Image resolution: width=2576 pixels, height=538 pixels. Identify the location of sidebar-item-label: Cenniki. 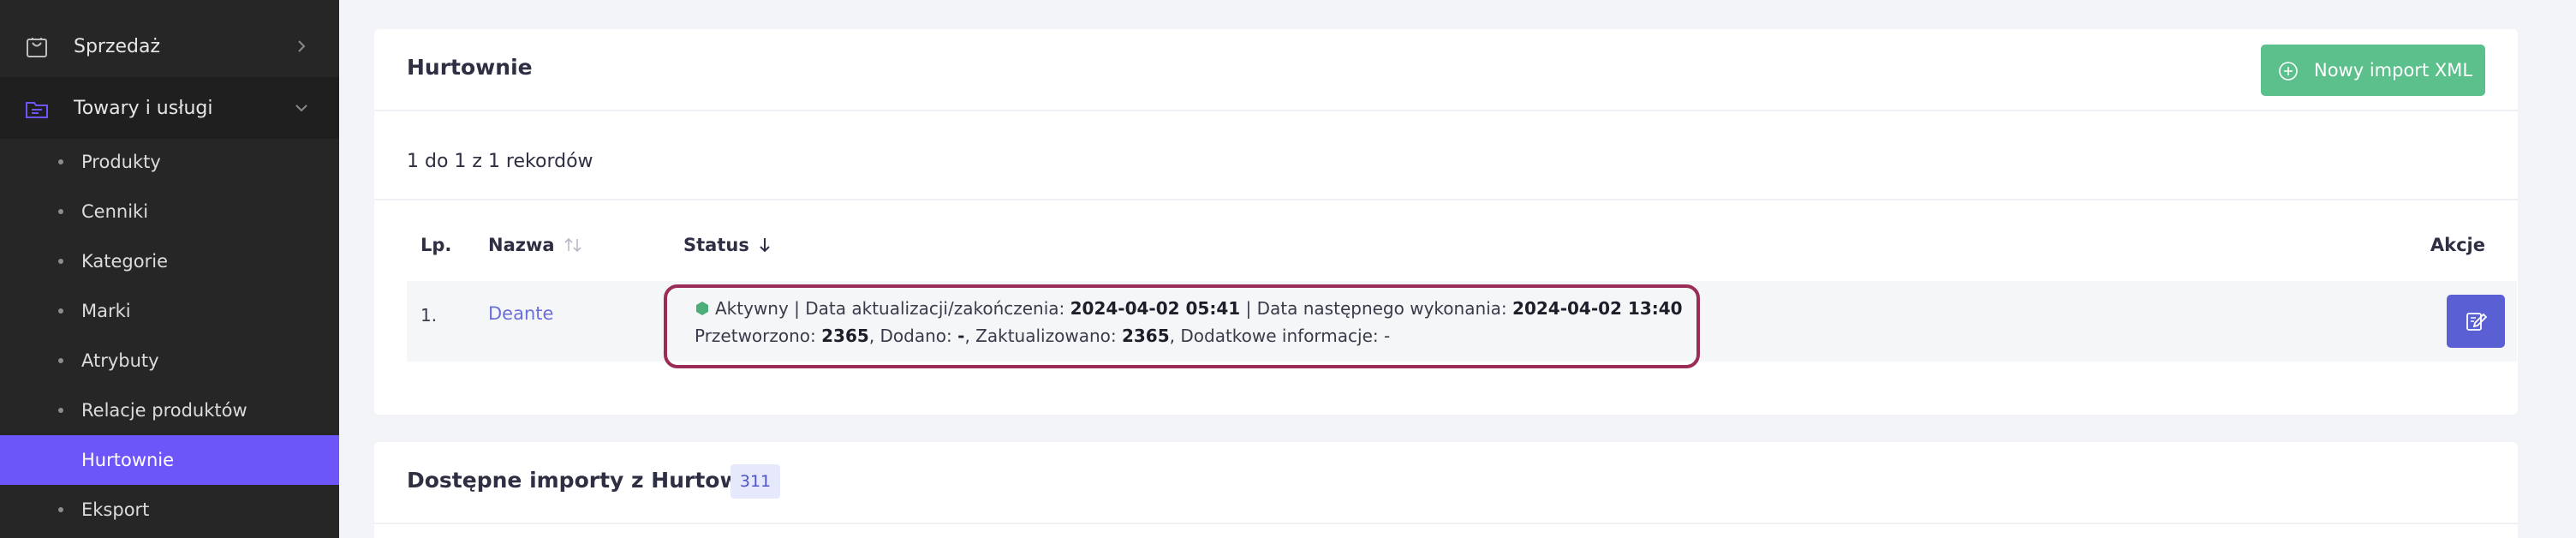
(115, 211).